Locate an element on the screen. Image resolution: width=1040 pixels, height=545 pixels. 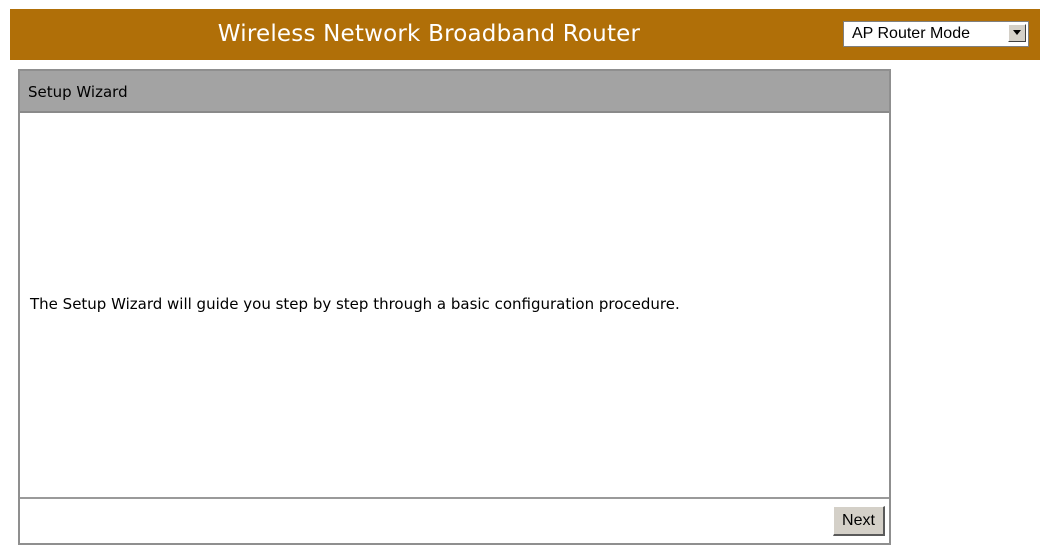
panel-footer: Next is located at coordinates (454, 520).